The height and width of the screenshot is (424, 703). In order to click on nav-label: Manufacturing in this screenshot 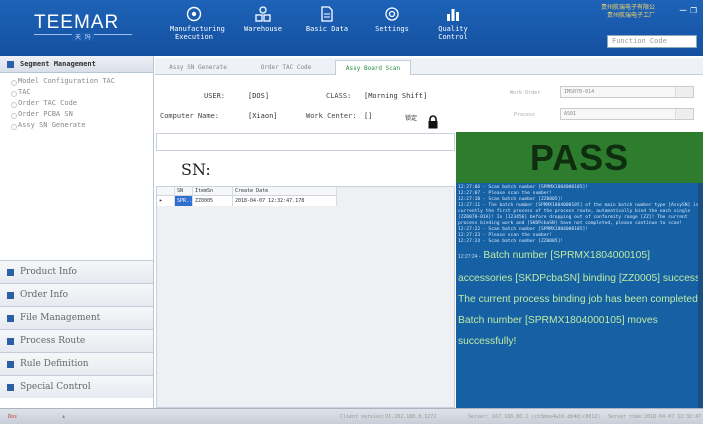, I will do `click(197, 29)`.